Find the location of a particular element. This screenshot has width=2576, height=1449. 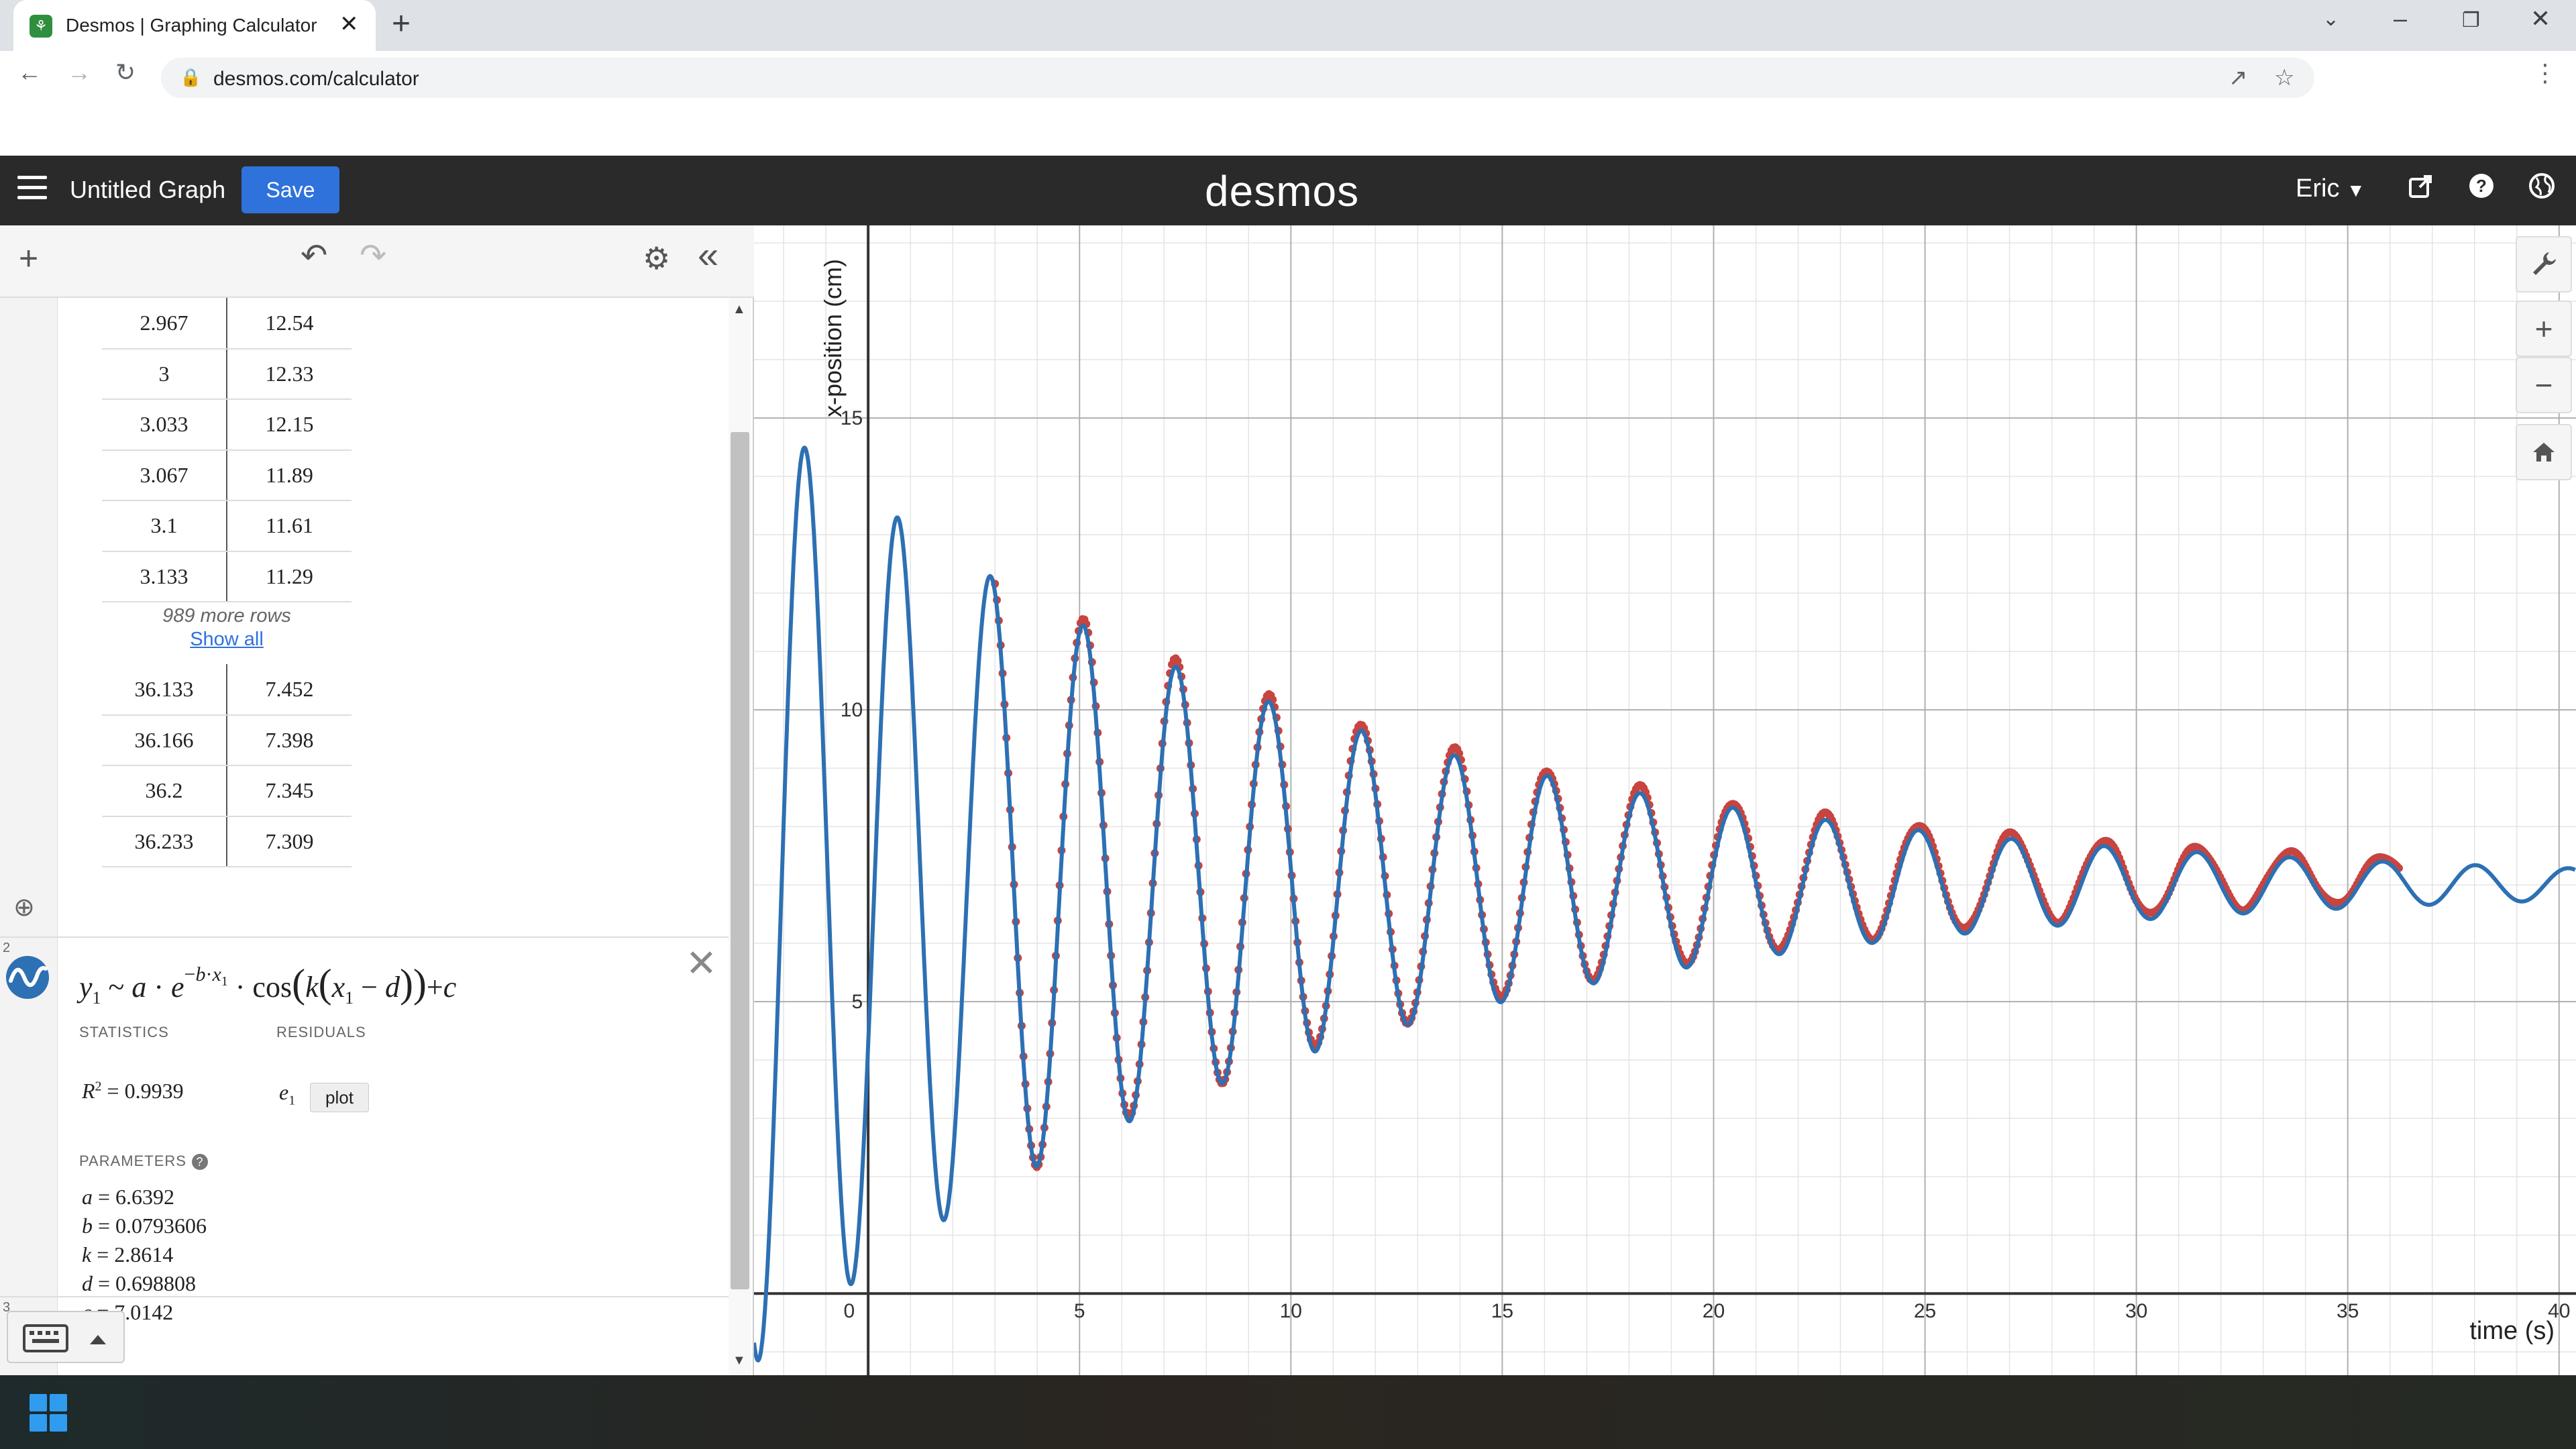

new-tab-icon: + is located at coordinates (401, 24).